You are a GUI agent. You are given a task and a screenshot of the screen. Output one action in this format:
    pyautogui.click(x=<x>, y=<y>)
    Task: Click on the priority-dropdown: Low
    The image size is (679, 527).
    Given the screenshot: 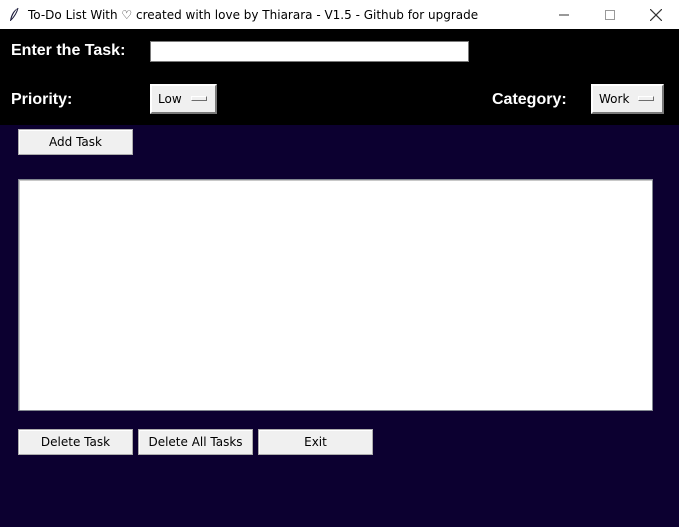 What is the action you would take?
    pyautogui.click(x=183, y=99)
    